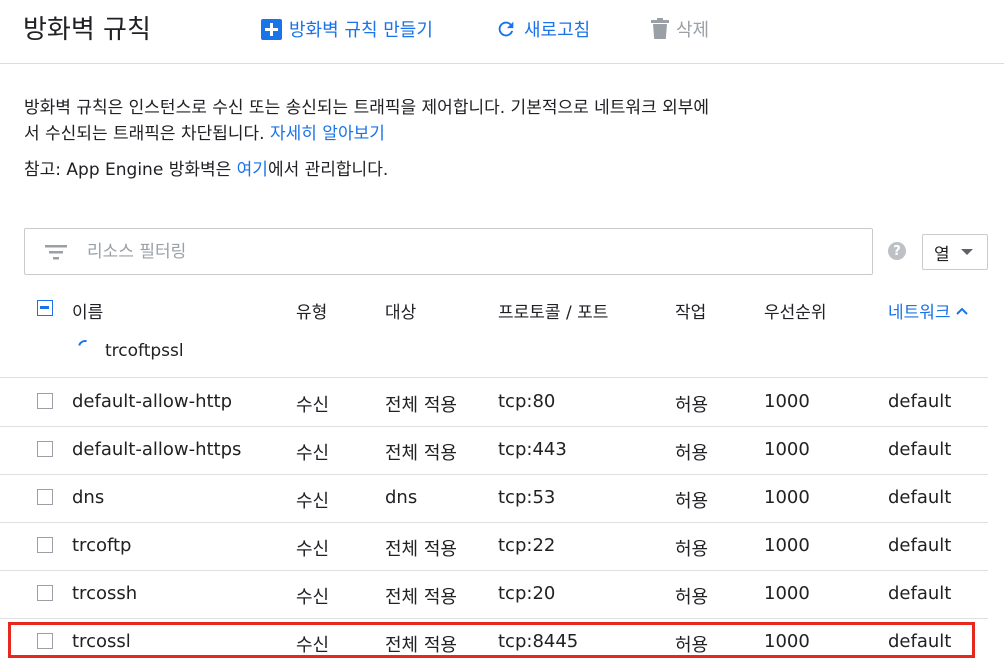  What do you see at coordinates (327, 134) in the screenshot?
I see `learn-more-link: 자세히 알아보기` at bounding box center [327, 134].